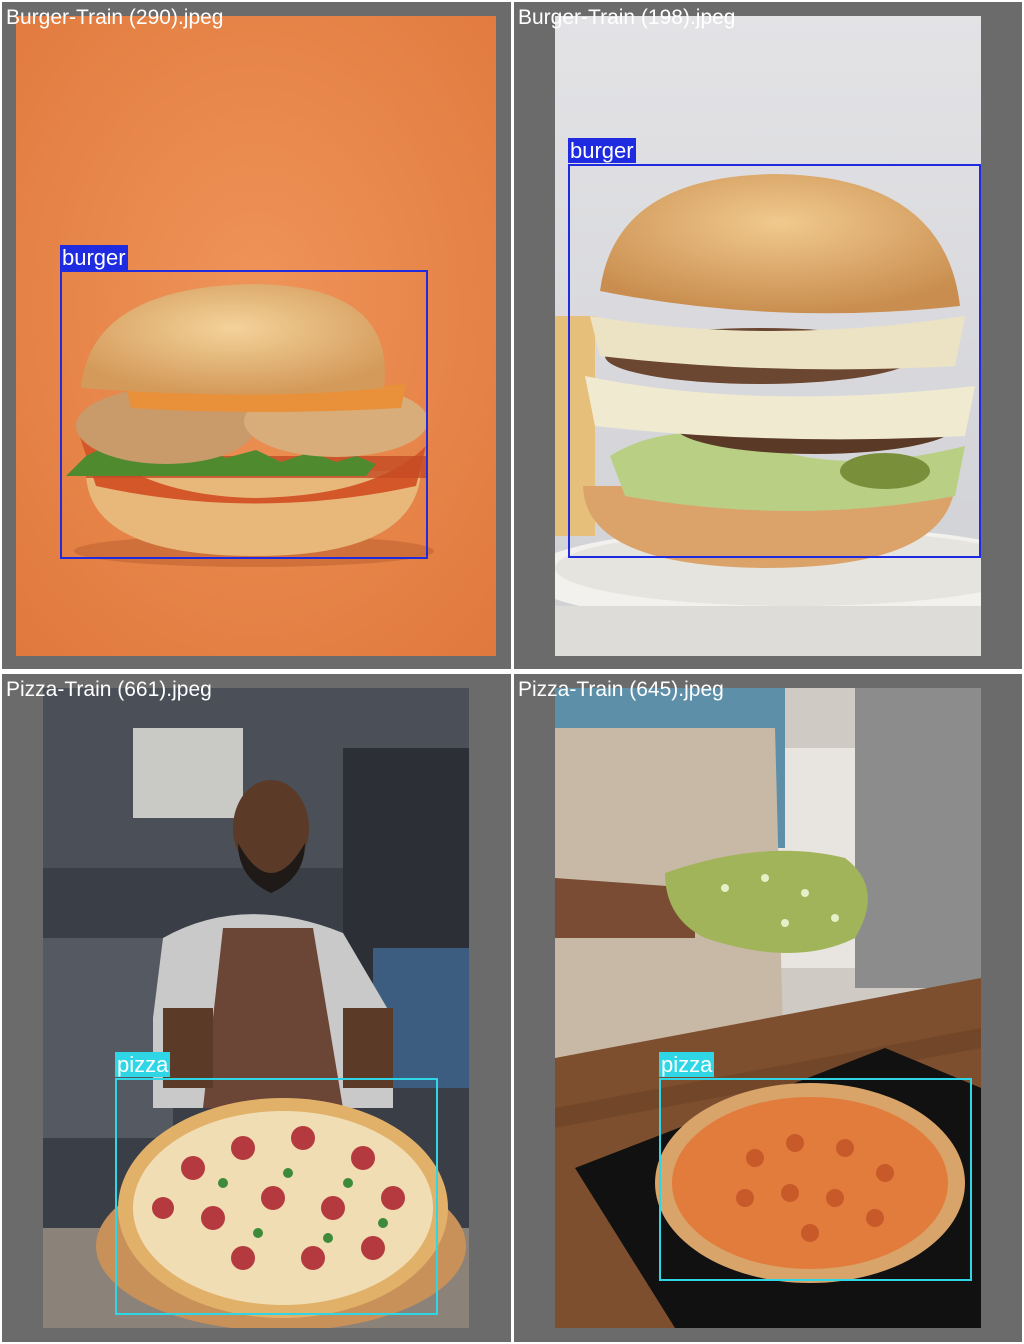 Image resolution: width=1024 pixels, height=1344 pixels. Describe the element at coordinates (109, 689) in the screenshot. I see `image-filename: Pizza-Train (661).jpeg` at that location.